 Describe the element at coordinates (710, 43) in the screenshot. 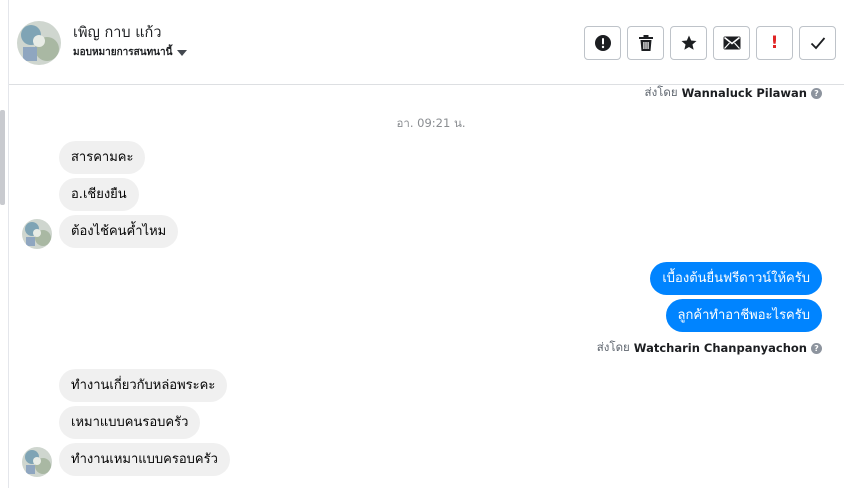

I see `conversation-toolbar: !` at that location.